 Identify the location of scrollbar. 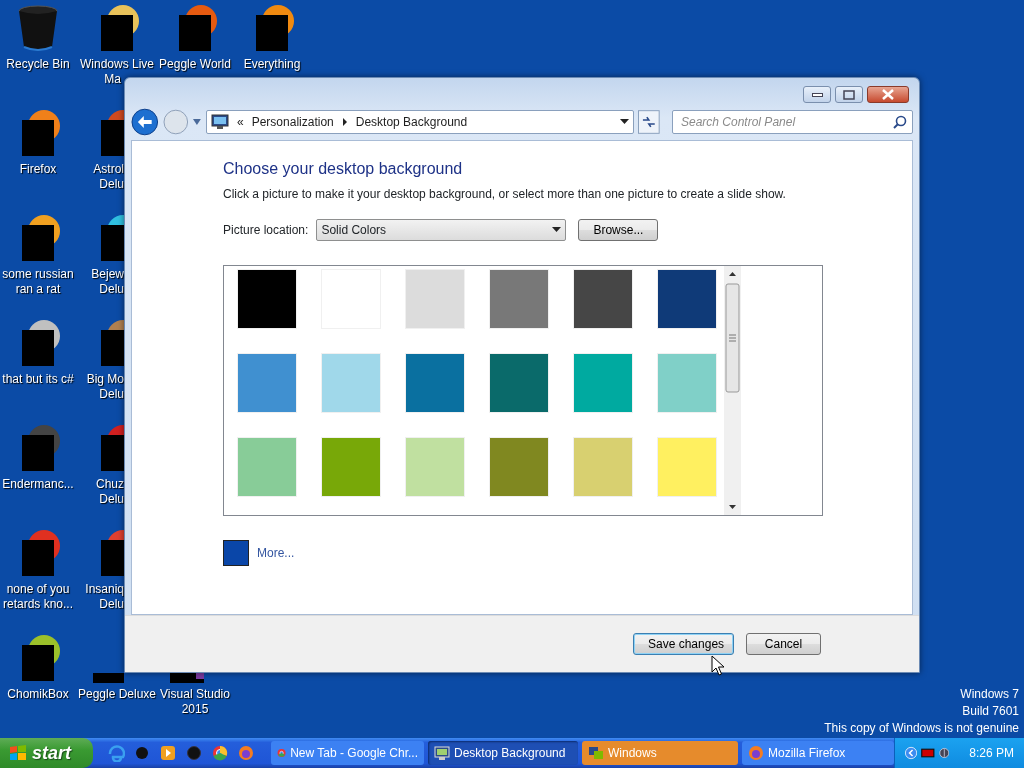
(732, 390).